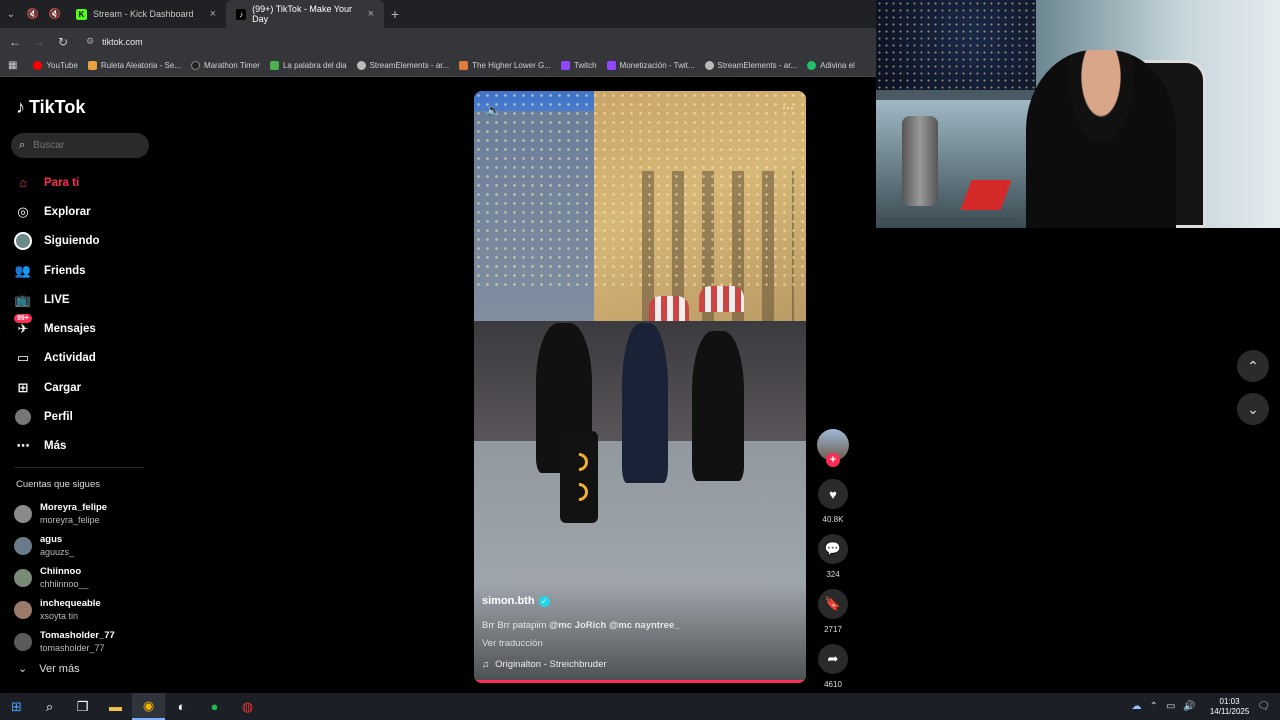 This screenshot has width=1280, height=720. What do you see at coordinates (89, 610) in the screenshot?
I see `following-account: inchequeable xsoyta tin` at bounding box center [89, 610].